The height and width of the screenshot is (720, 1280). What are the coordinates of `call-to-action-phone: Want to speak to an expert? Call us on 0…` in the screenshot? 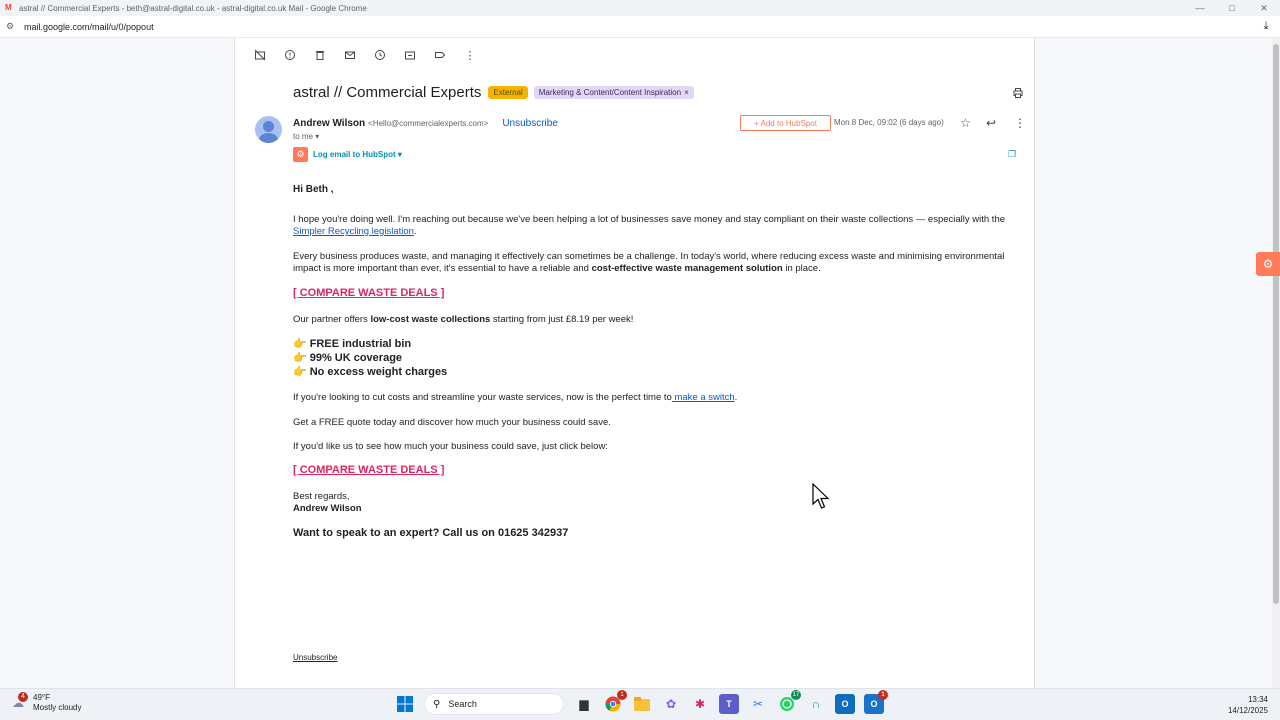 It's located at (431, 533).